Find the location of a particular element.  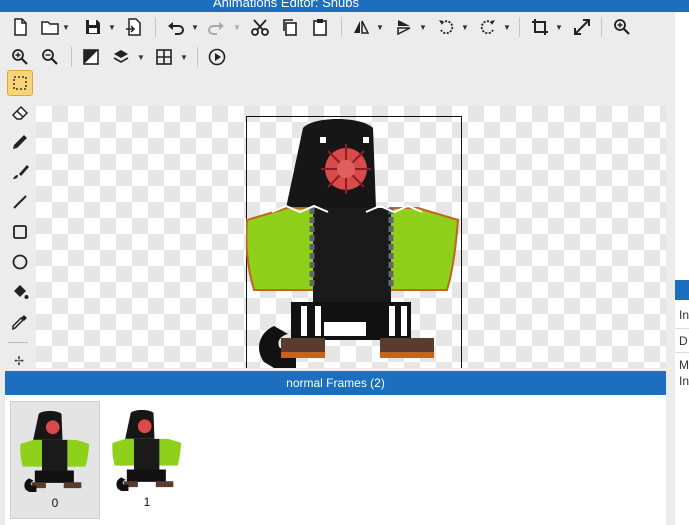

frames-panel-header: normal Frames (2) is located at coordinates (335, 383).